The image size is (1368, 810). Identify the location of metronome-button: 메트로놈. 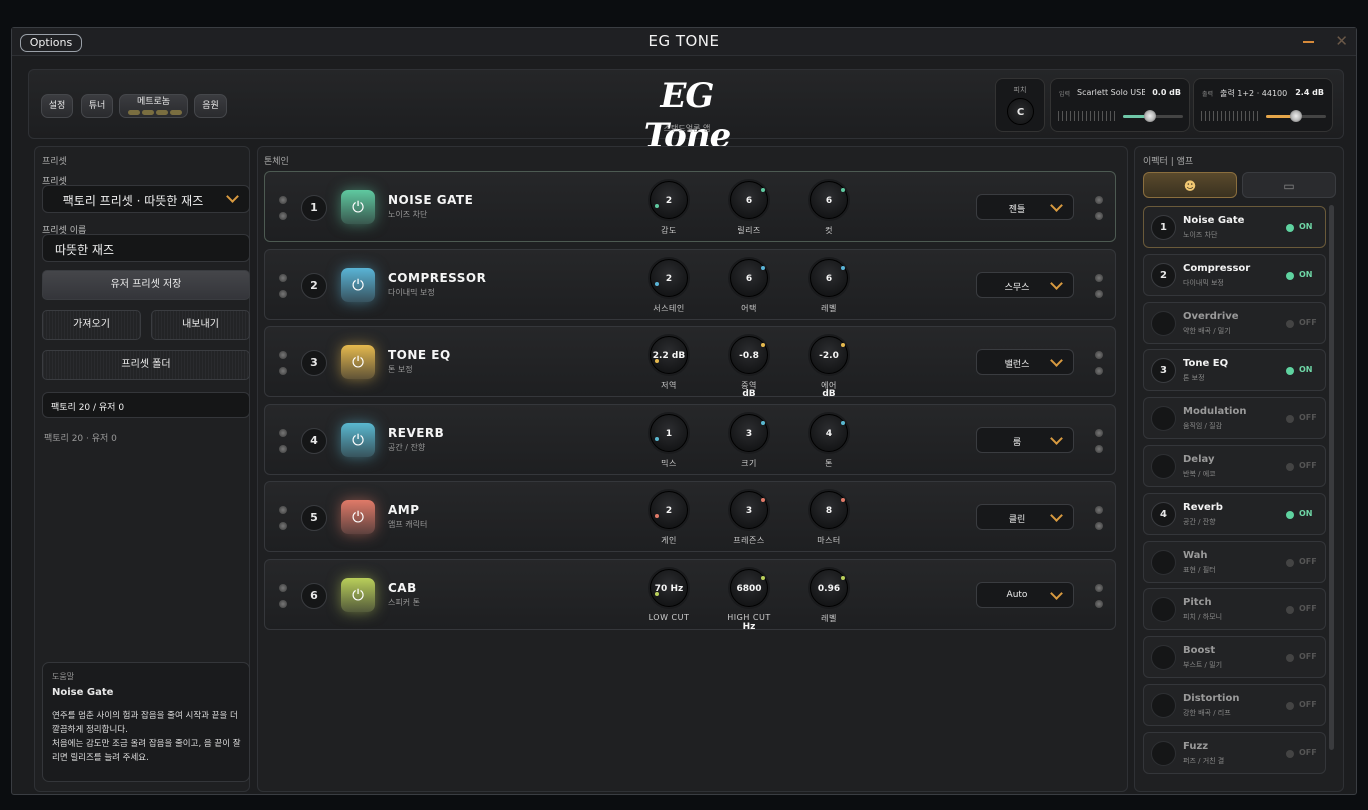
(153, 106).